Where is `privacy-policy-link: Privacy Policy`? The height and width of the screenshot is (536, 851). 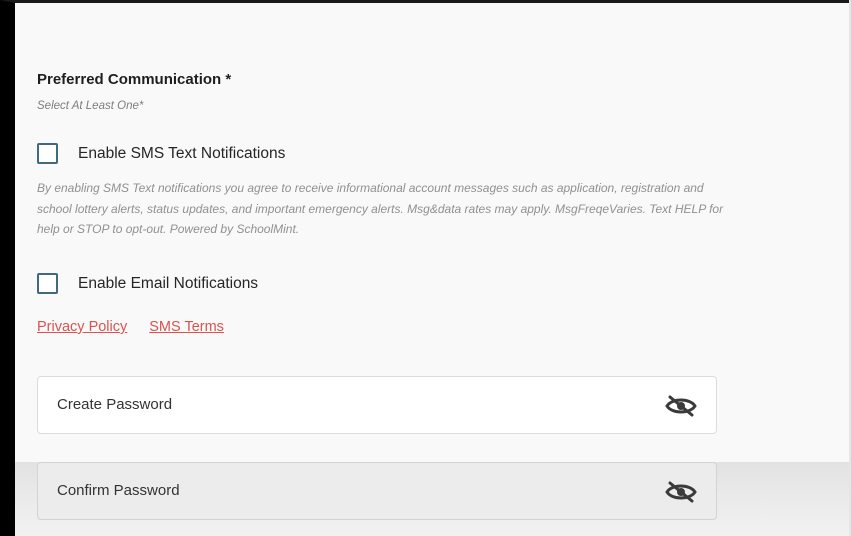 privacy-policy-link: Privacy Policy is located at coordinates (82, 327).